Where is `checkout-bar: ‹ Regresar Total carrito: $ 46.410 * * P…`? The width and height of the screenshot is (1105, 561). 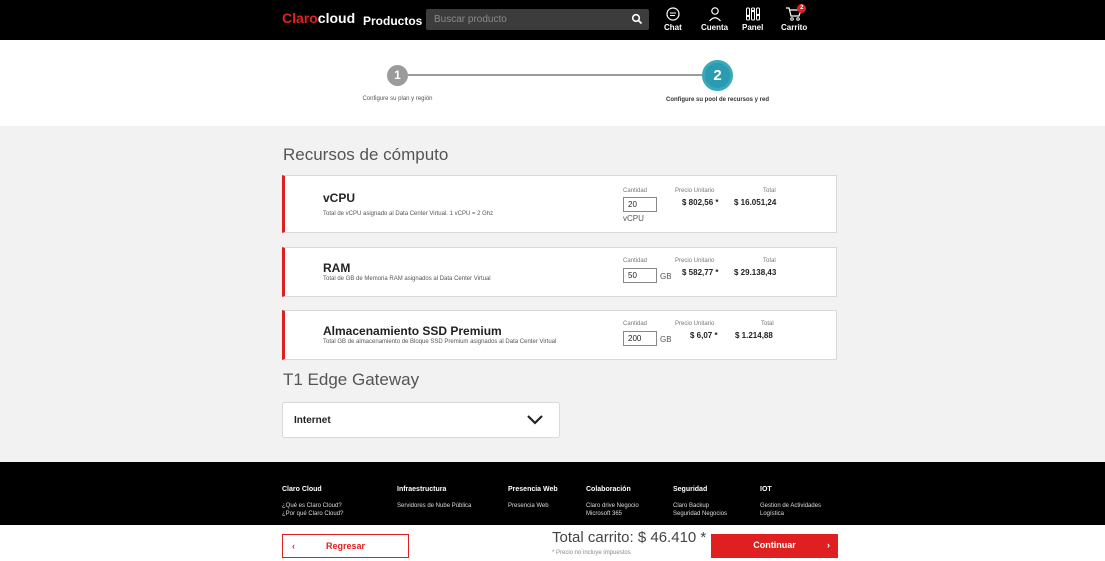
checkout-bar: ‹ Regresar Total carrito: $ 46.410 * * P… is located at coordinates (552, 543).